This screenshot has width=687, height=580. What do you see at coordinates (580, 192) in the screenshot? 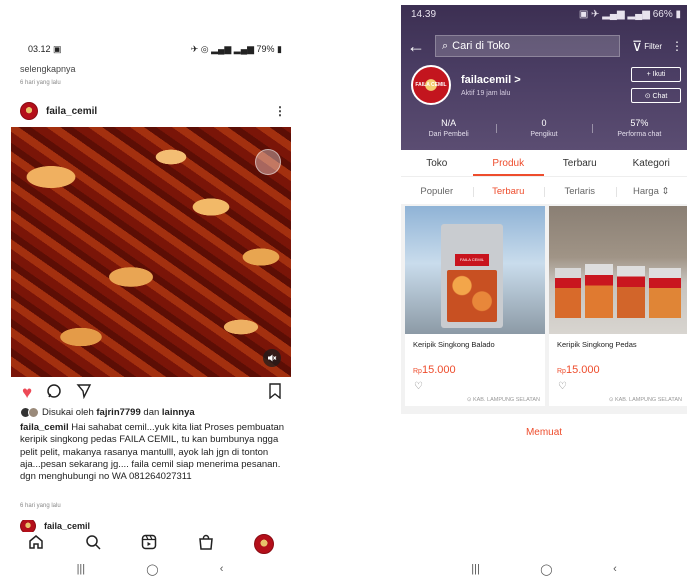
I see `sort-terlaris: Terlaris` at bounding box center [580, 192].